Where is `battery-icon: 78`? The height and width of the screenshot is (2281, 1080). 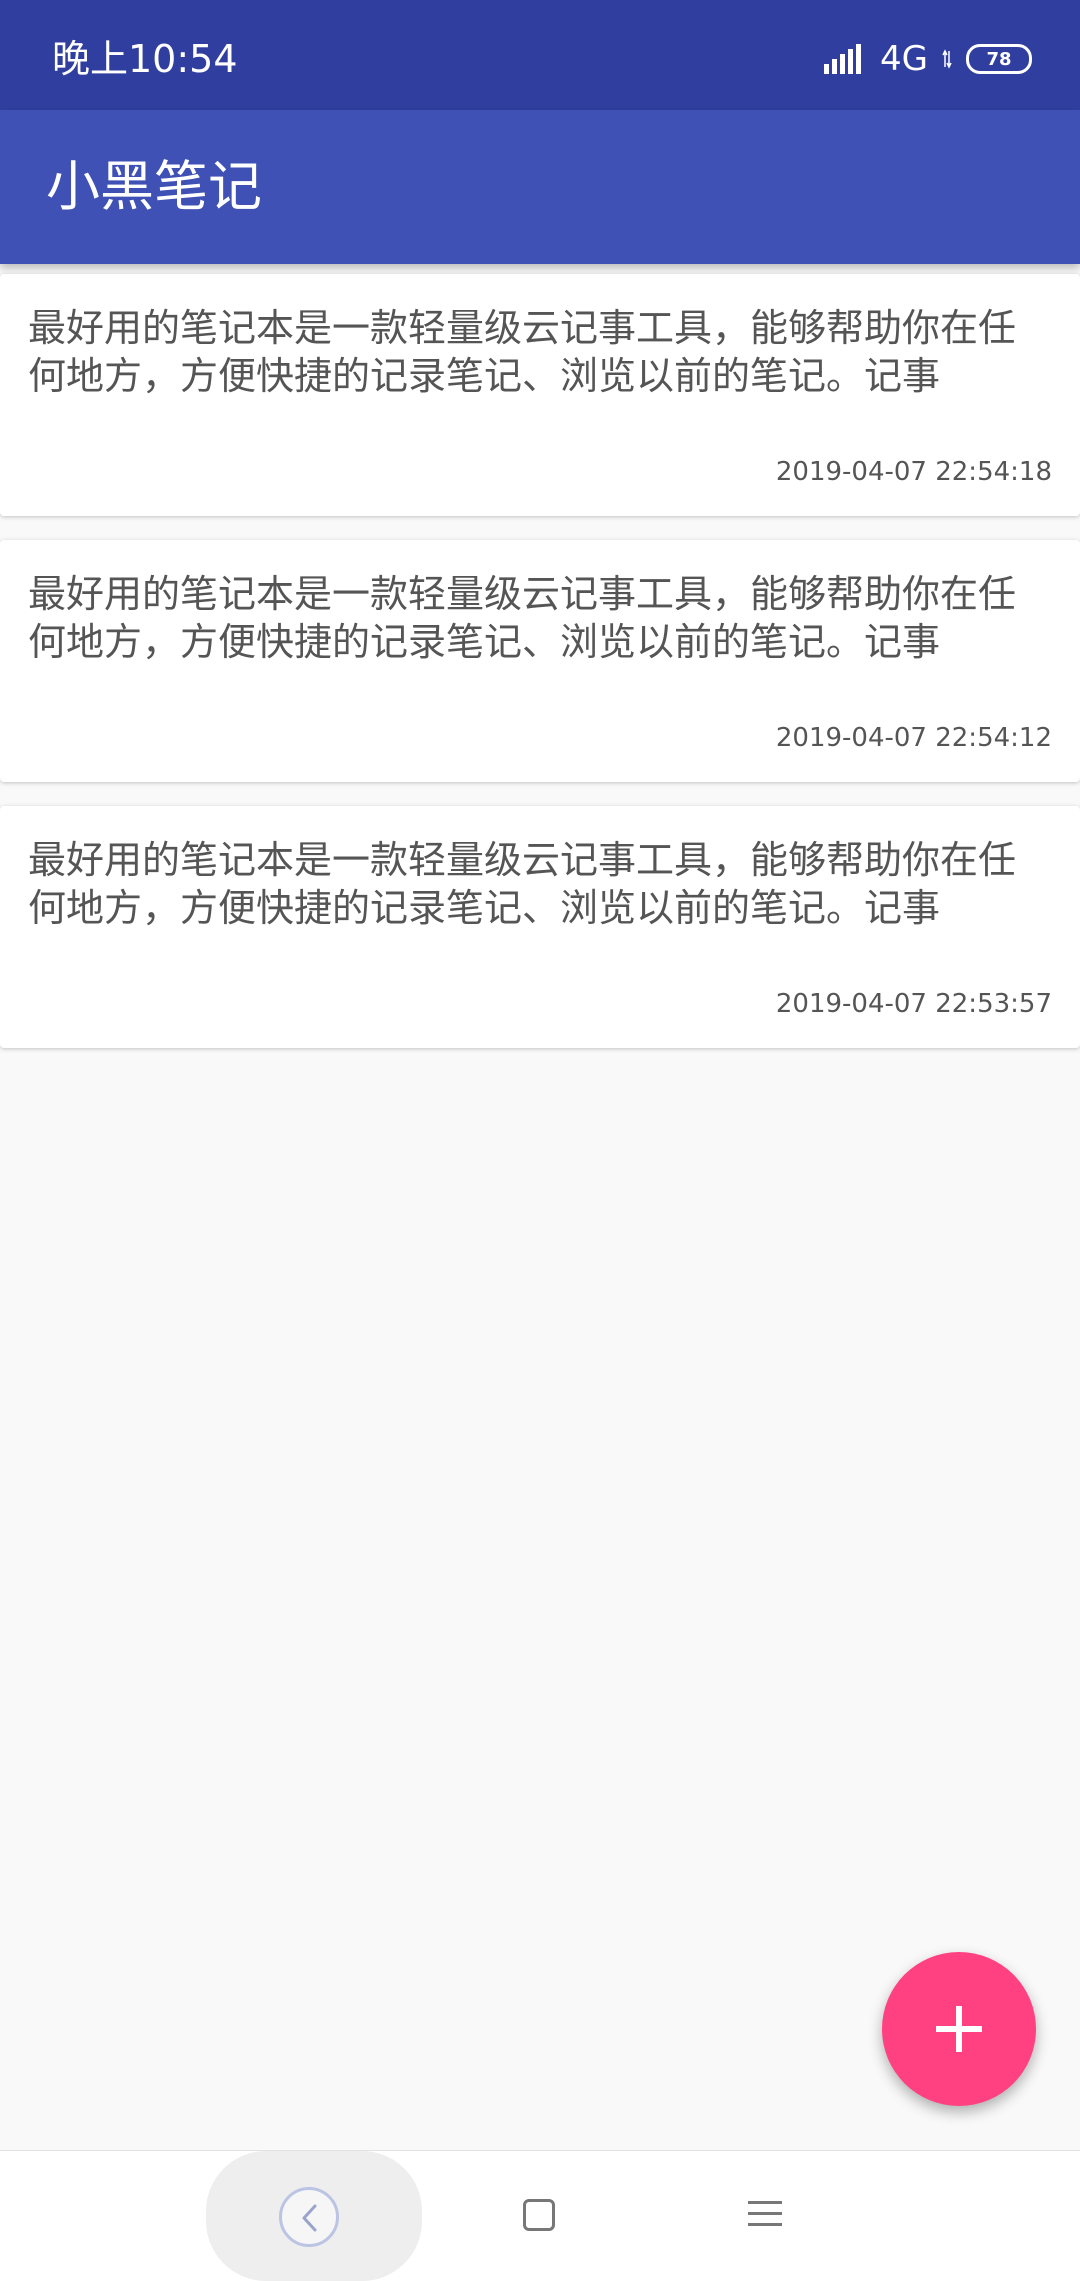
battery-icon: 78 is located at coordinates (999, 59).